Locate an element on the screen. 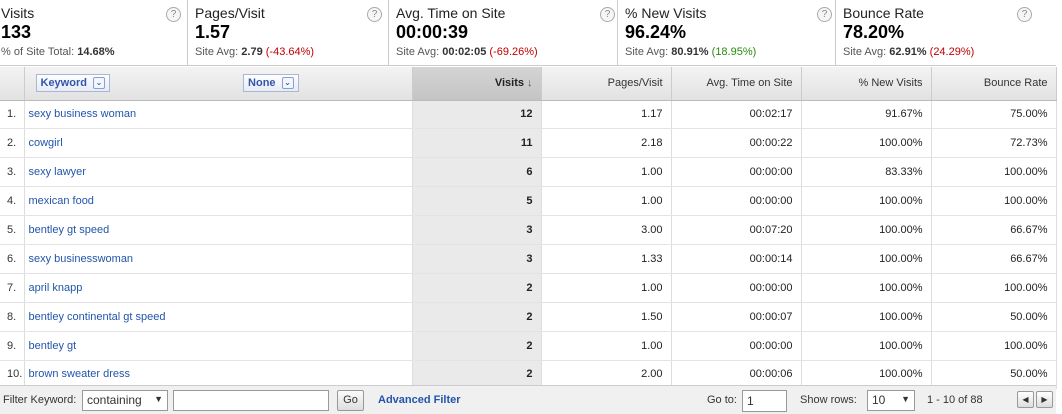 Image resolution: width=1062 pixels, height=414 pixels. comparison-value: 80.91% is located at coordinates (690, 52).